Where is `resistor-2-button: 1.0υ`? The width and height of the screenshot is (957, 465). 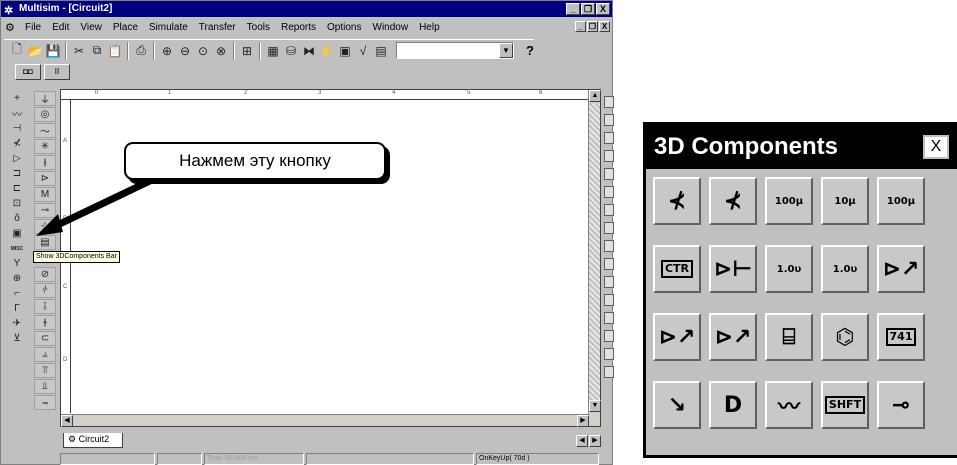
resistor-2-button: 1.0υ is located at coordinates (845, 269).